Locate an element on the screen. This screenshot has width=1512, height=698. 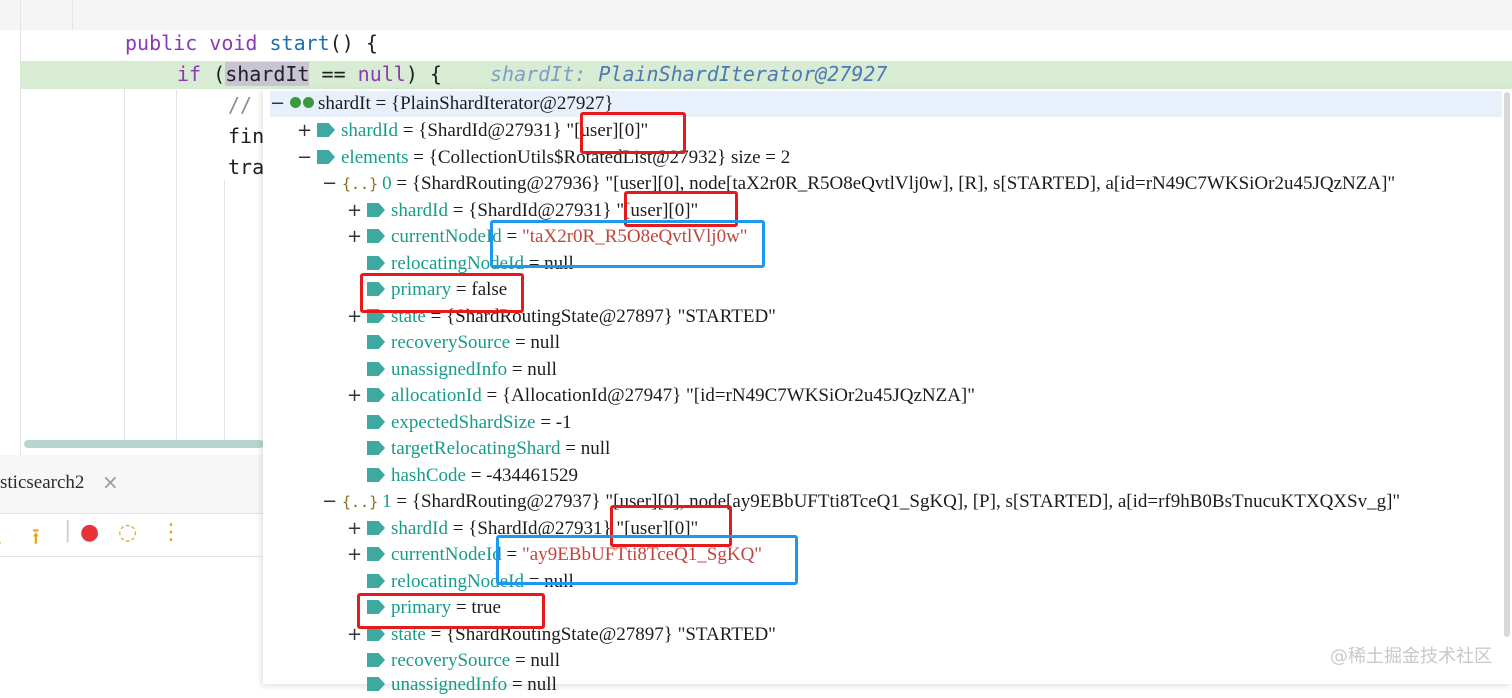
mute-breakpoints-icon: ◌ is located at coordinates (127, 532).